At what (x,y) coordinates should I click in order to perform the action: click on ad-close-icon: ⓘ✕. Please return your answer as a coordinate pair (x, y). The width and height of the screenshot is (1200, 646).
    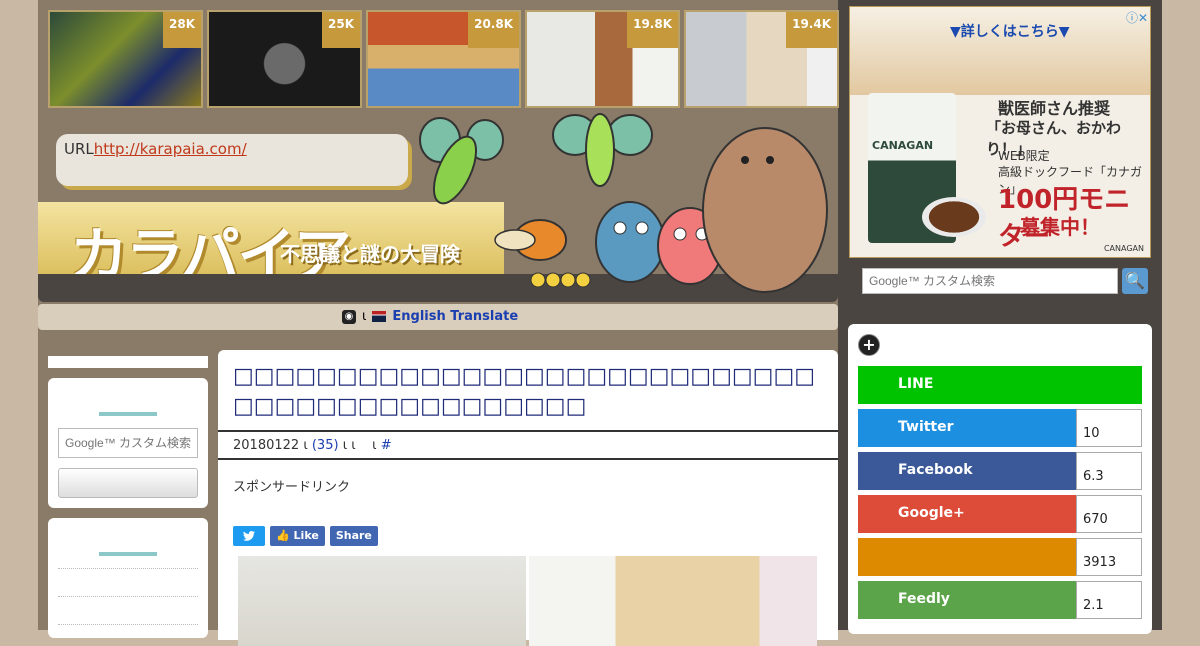
    Looking at the image, I should click on (1137, 17).